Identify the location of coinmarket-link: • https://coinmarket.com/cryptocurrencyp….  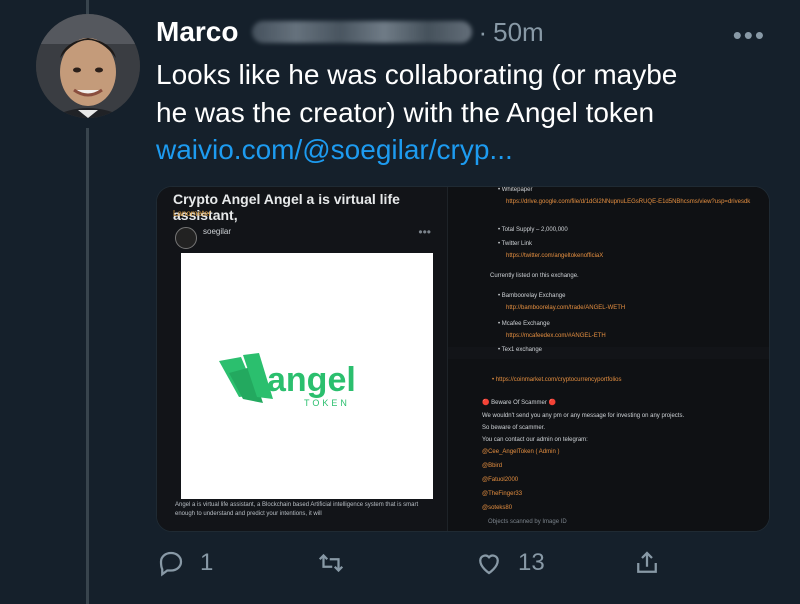
(557, 380).